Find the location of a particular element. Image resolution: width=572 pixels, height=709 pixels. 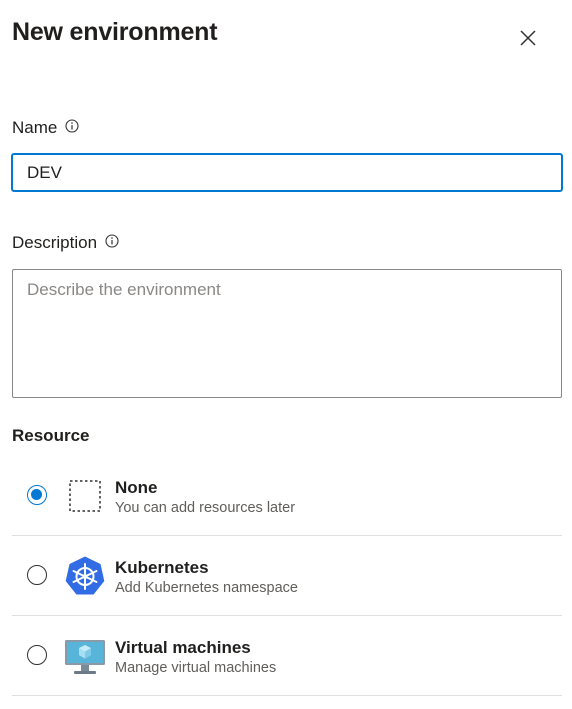

dashed-square-icon is located at coordinates (85, 496).